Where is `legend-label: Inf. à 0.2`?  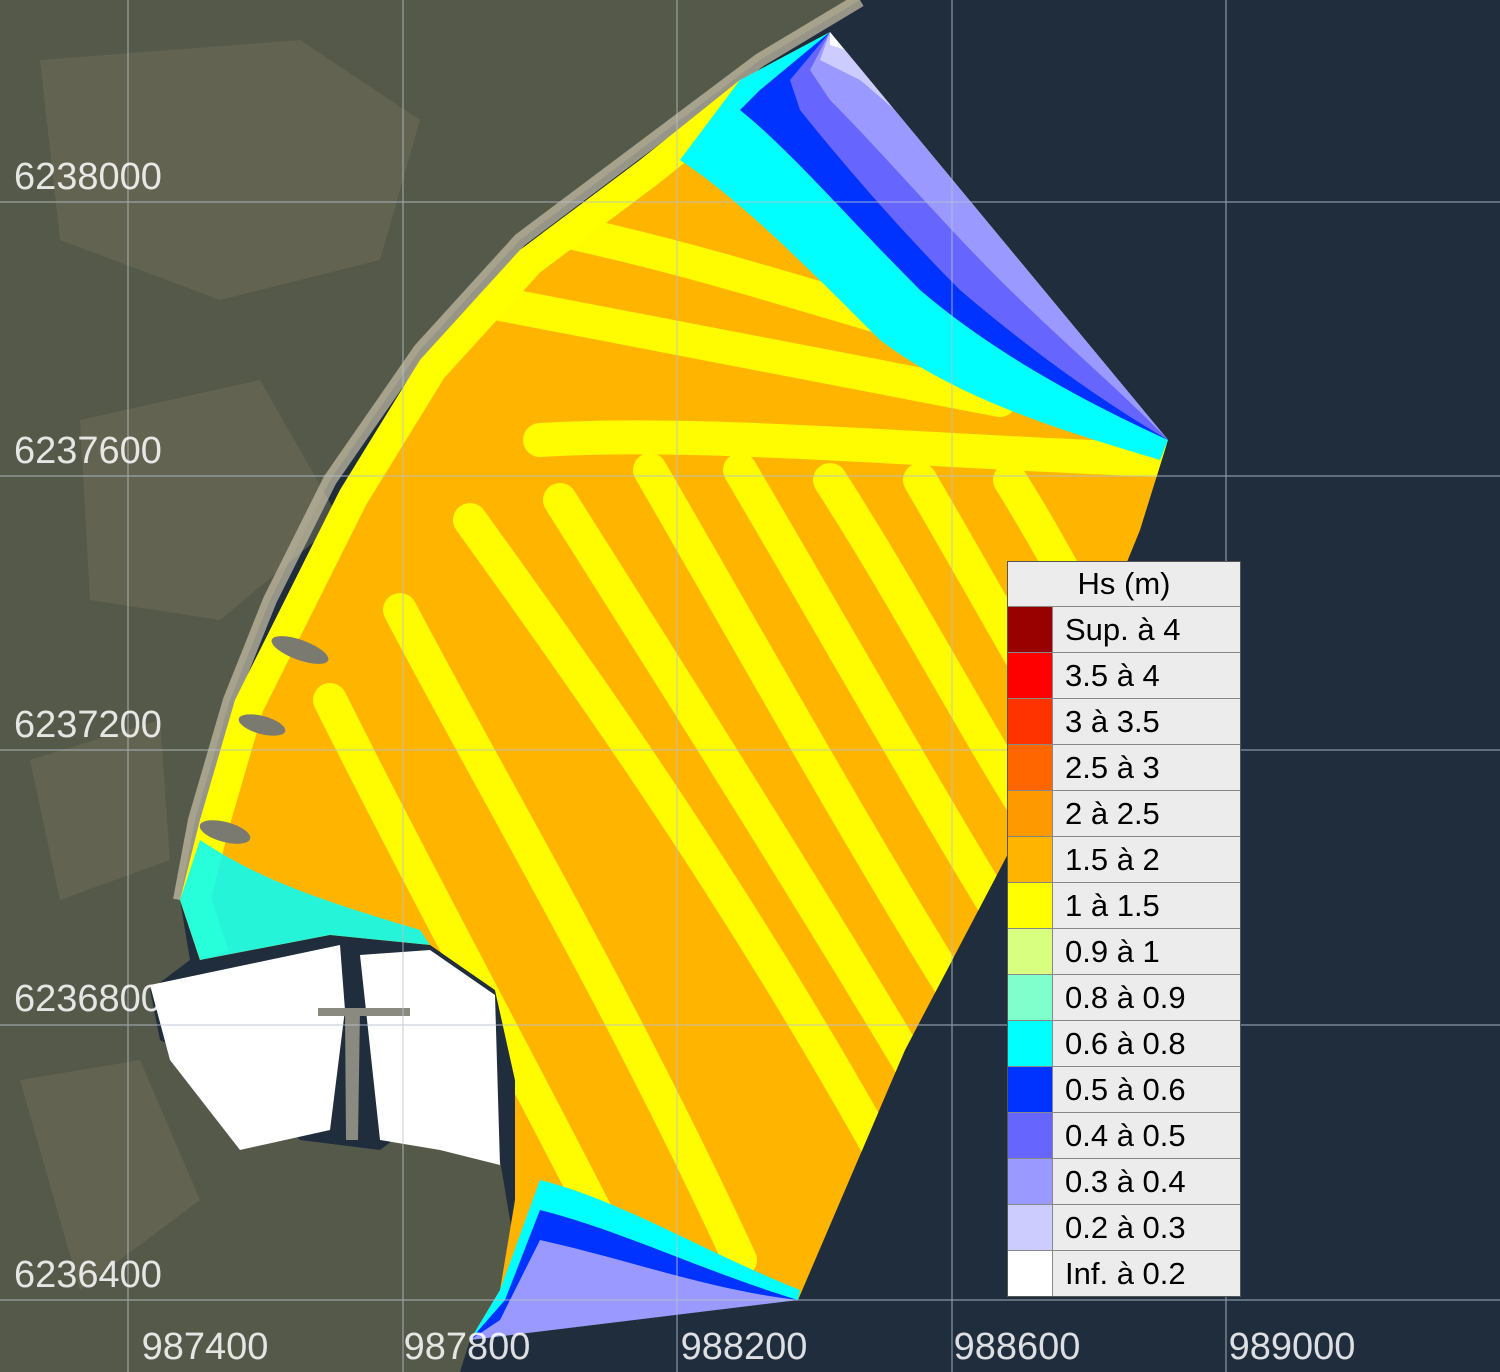 legend-label: Inf. à 0.2 is located at coordinates (1125, 1273).